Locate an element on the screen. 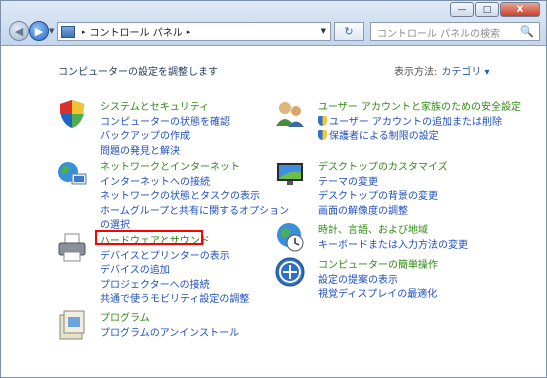 This screenshot has width=547, height=378. window-controls: — □ X is located at coordinates (495, 9).